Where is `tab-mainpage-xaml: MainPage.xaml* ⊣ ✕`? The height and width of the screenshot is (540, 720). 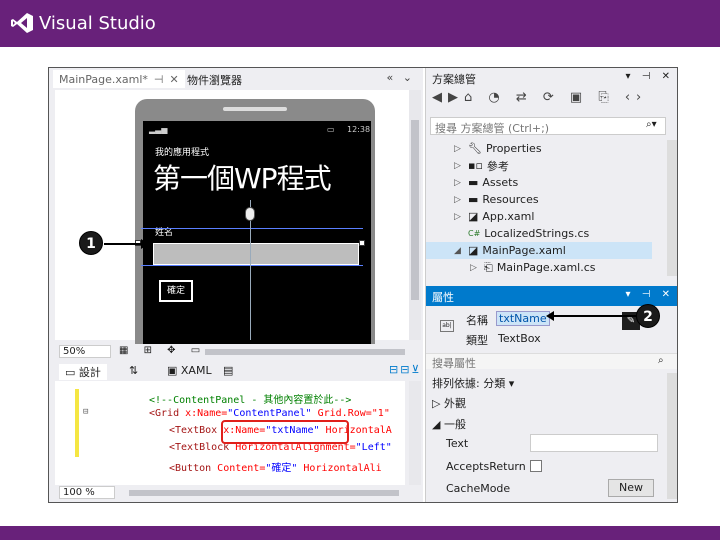
tab-mainpage-xaml: MainPage.xaml* ⊣ ✕ is located at coordinates (119, 79).